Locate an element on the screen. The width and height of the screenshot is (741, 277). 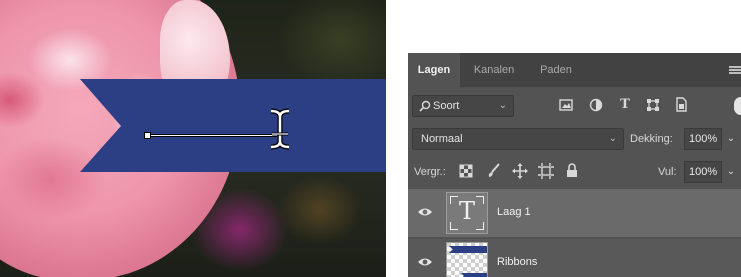
ribbon-thumbnail-shape is located at coordinates (468, 261).